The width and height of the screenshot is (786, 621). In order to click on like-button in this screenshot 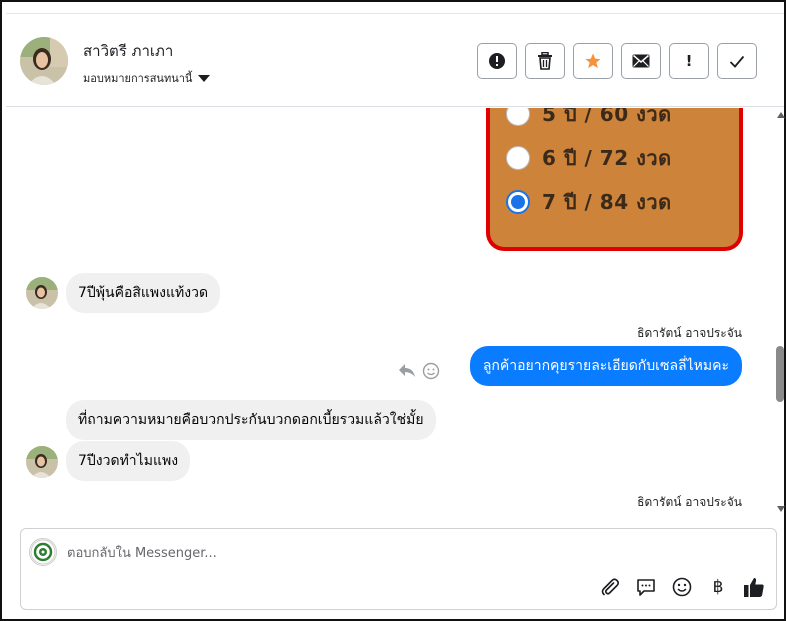, I will do `click(754, 587)`.